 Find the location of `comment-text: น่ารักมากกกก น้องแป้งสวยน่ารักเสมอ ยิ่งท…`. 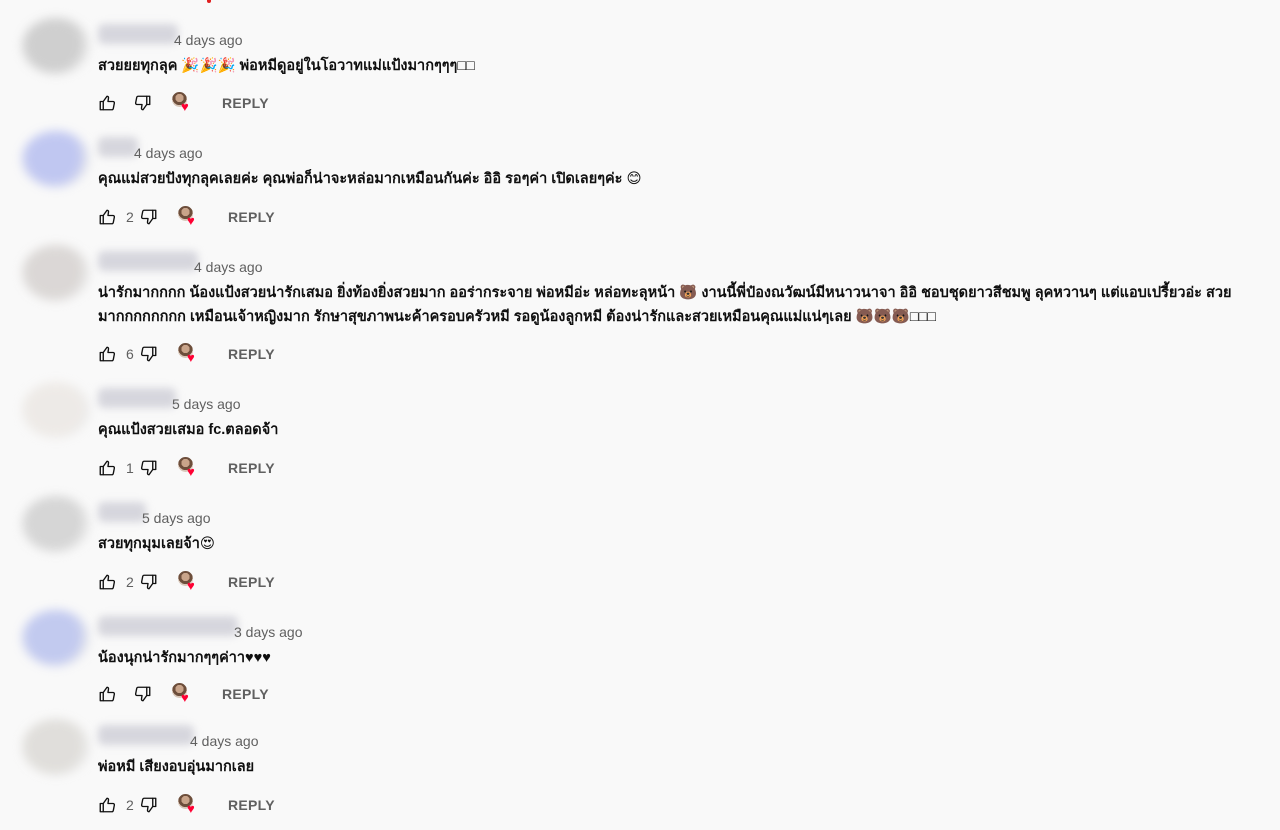

comment-text: น่ารักมากกกก น้องแป้งสวยน่ารักเสมอ ยิ่งท… is located at coordinates (665, 305).